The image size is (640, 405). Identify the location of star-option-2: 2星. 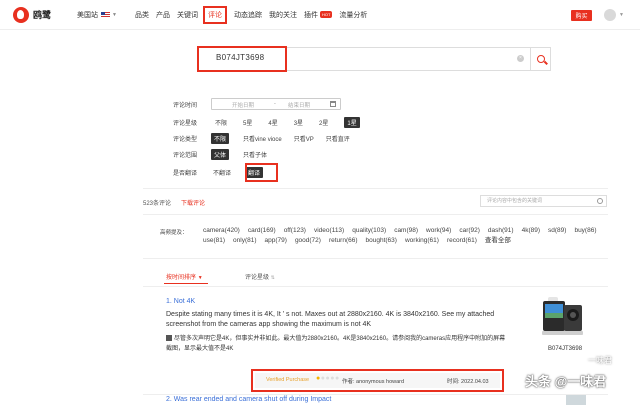
(323, 122).